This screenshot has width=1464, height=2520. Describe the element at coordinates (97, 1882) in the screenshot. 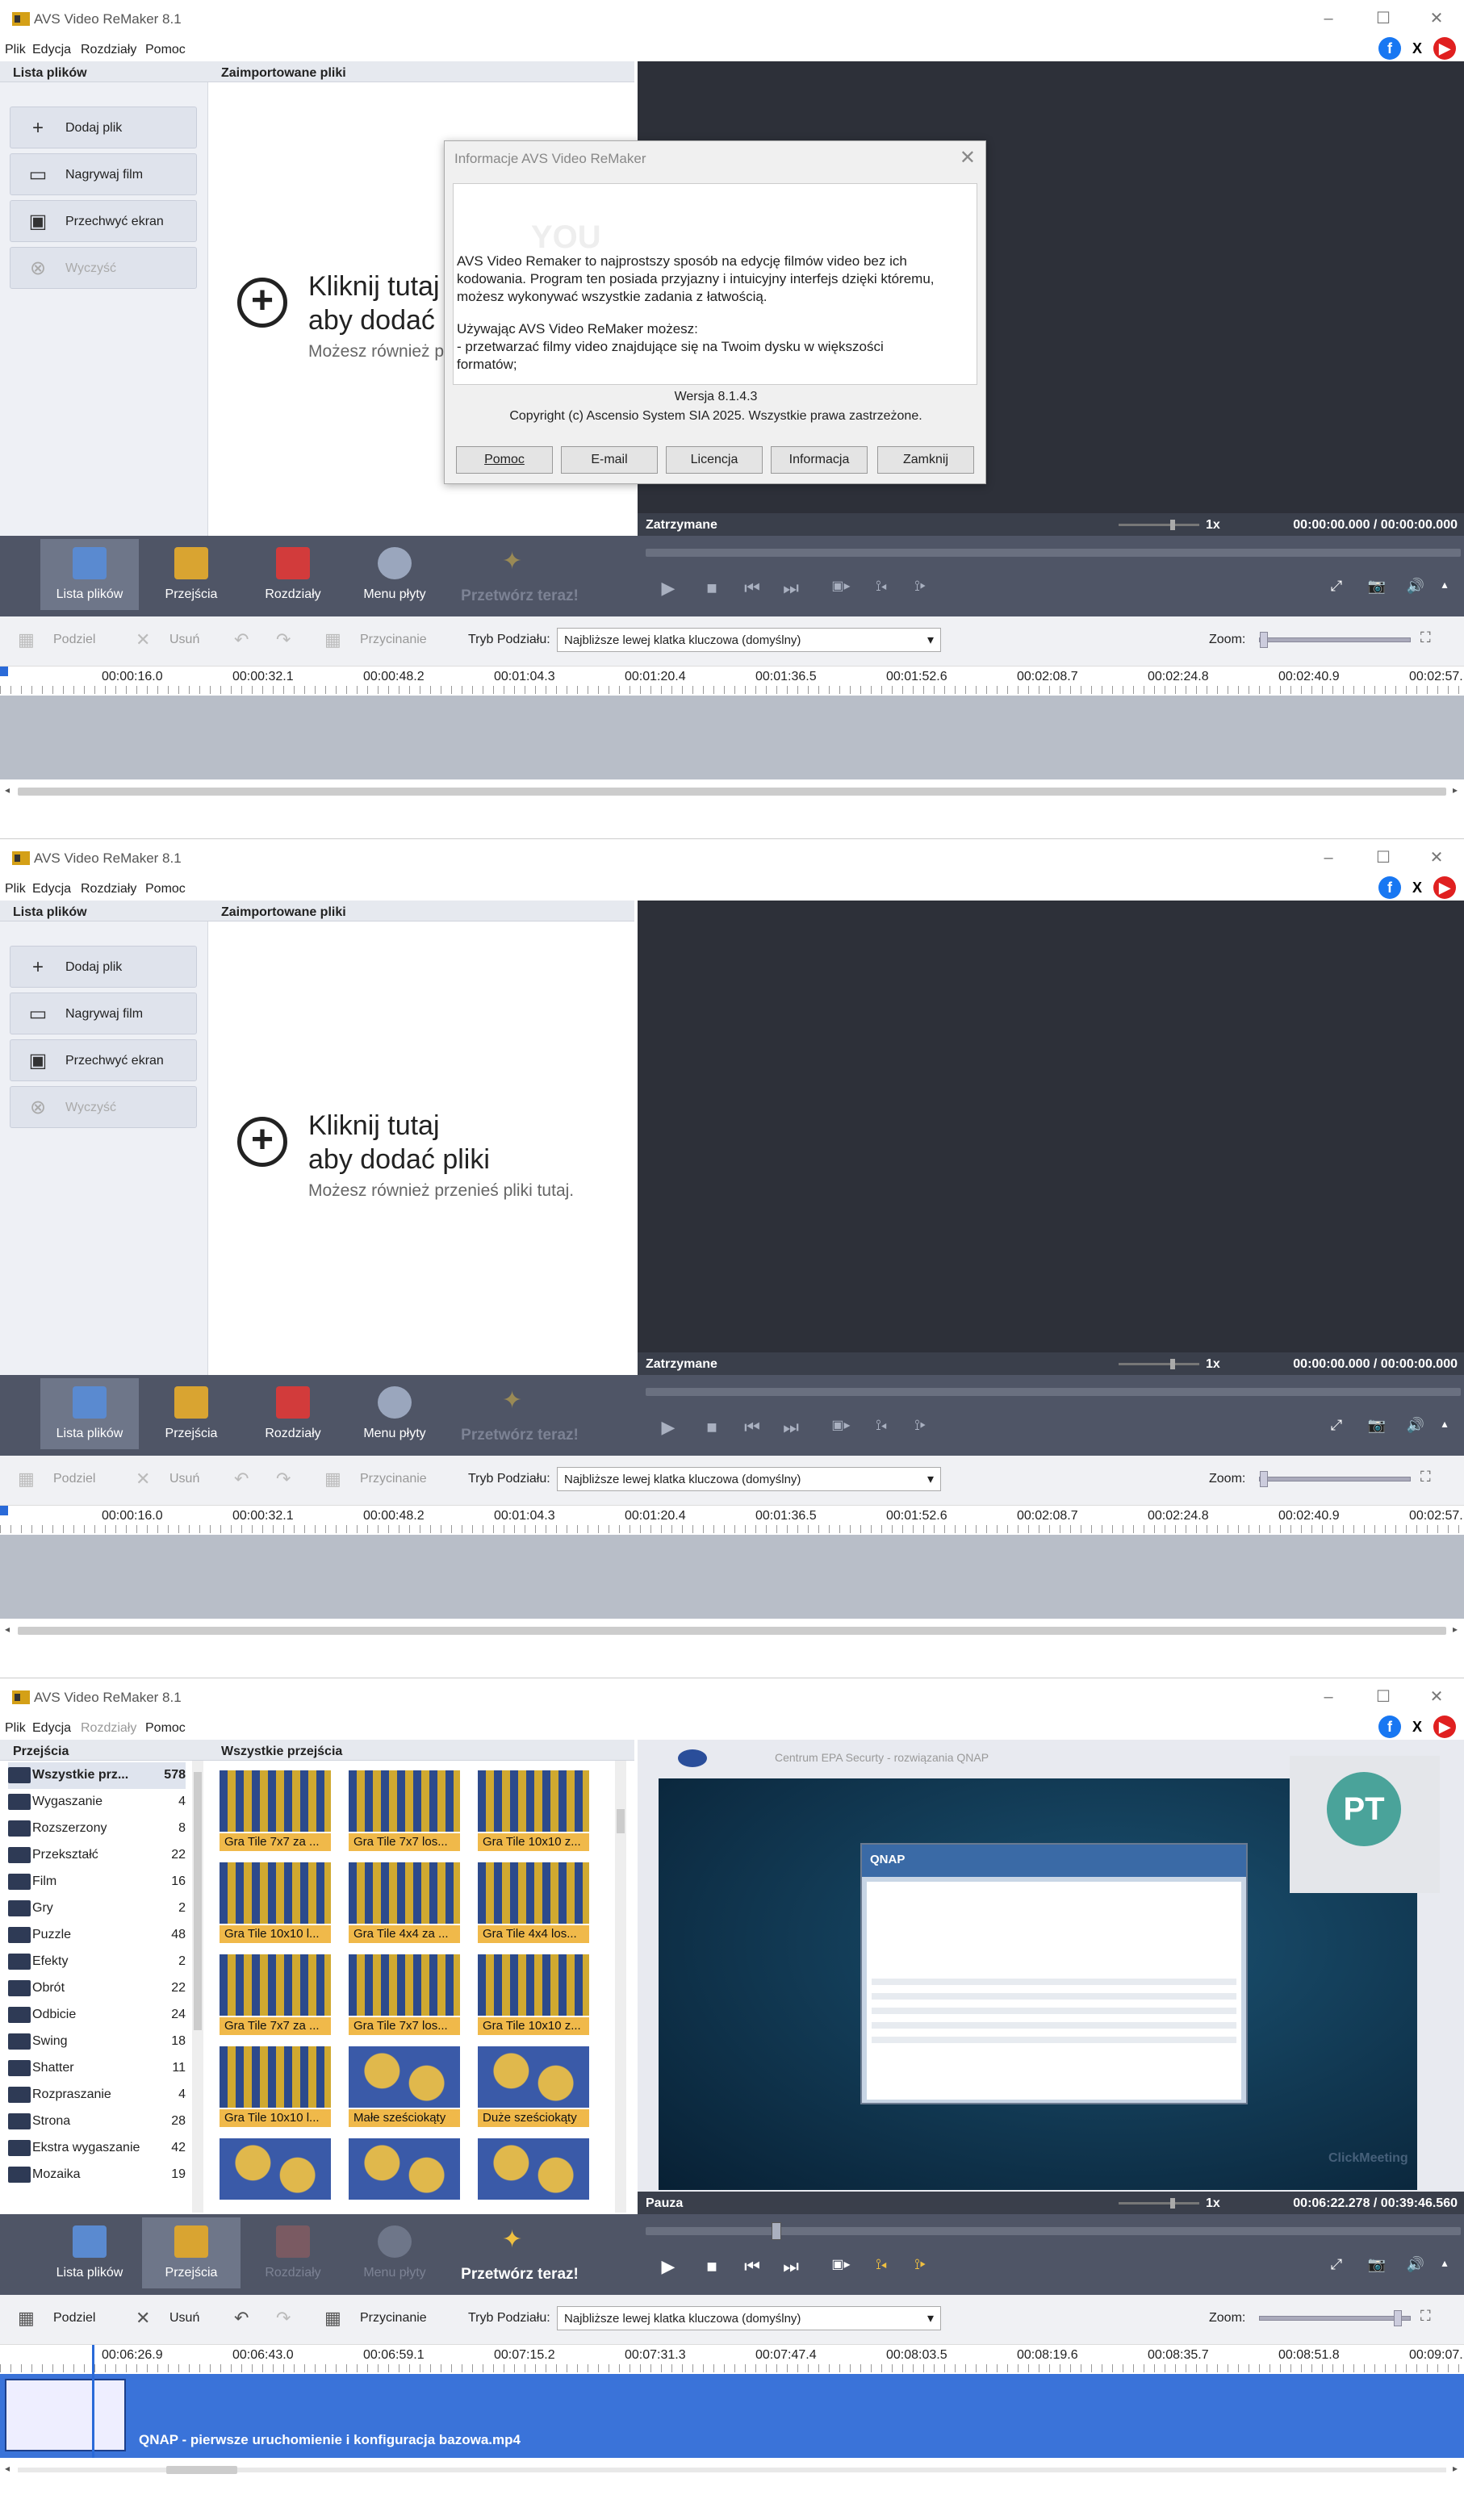

I see `category-item: Film 16` at that location.